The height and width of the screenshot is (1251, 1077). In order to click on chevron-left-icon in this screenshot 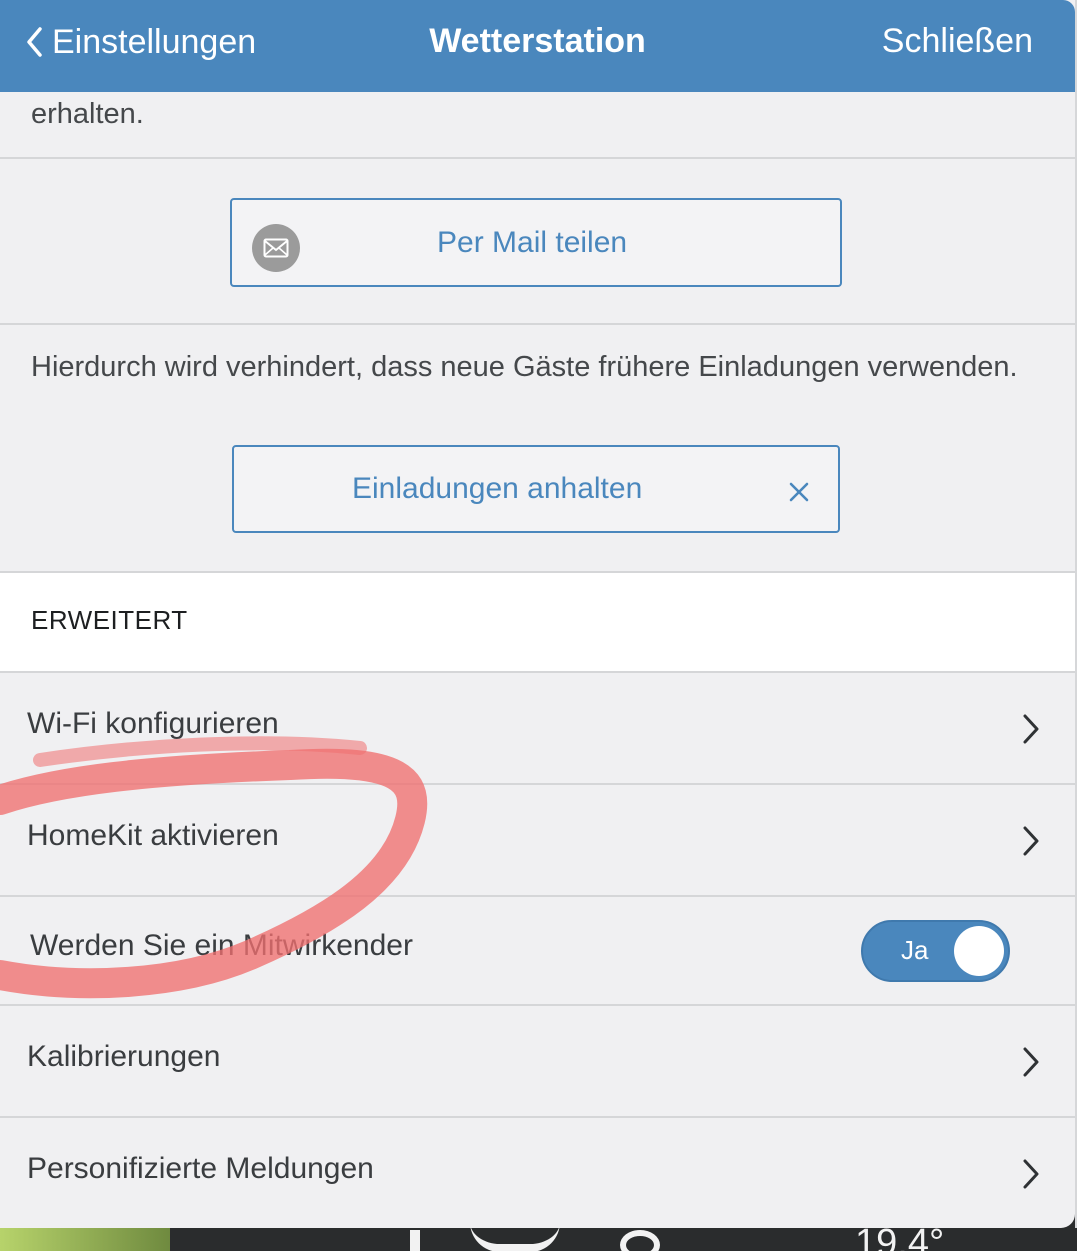, I will do `click(34, 42)`.